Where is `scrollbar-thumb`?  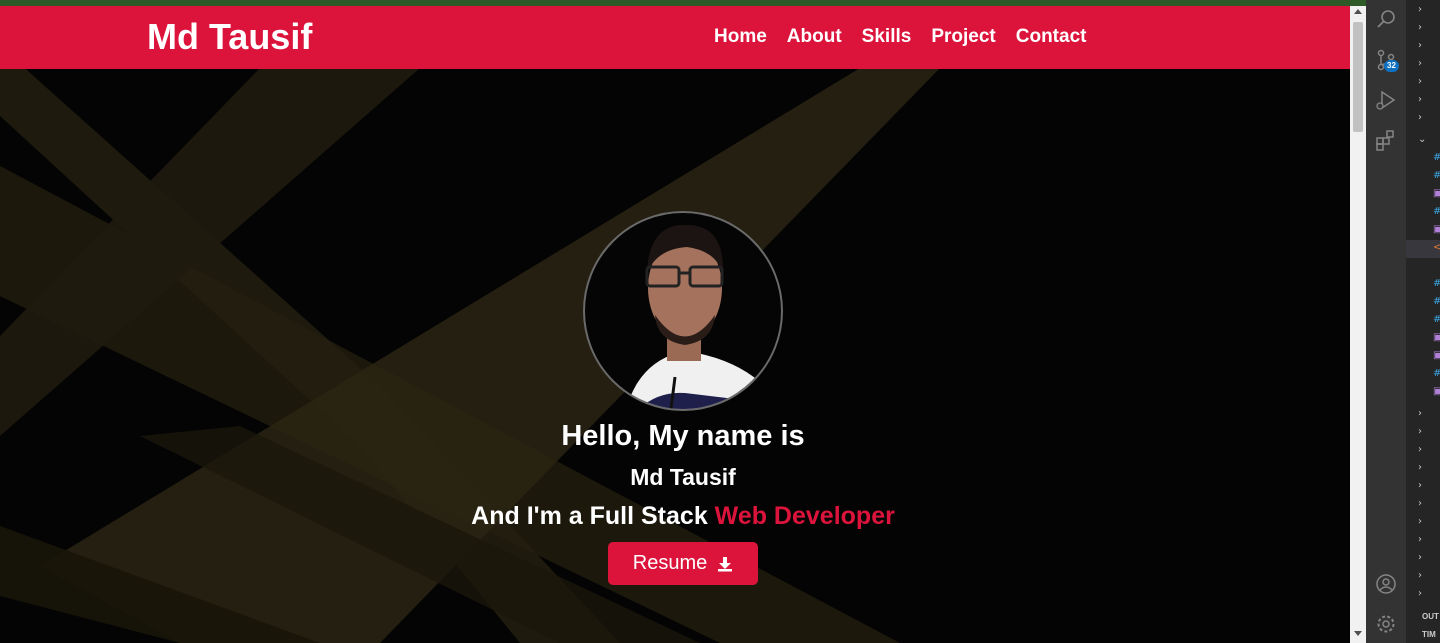 scrollbar-thumb is located at coordinates (1358, 77).